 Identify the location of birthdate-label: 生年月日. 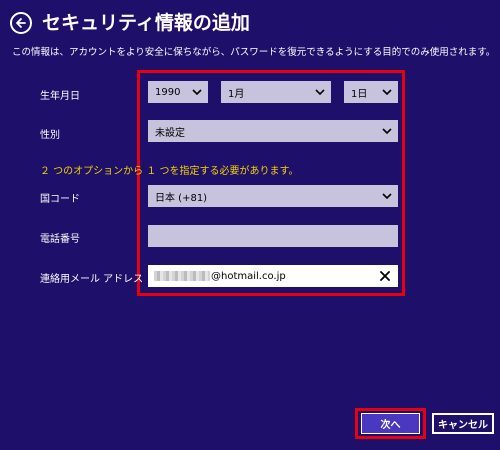
(60, 96).